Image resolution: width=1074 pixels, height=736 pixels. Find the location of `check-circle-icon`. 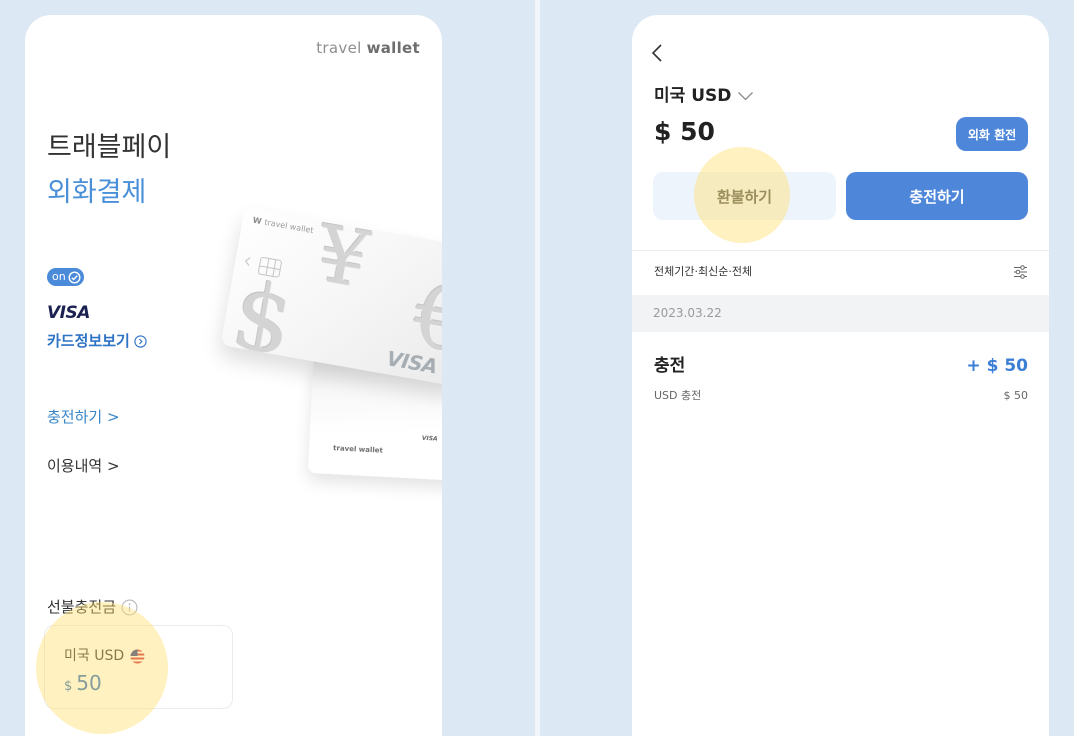

check-circle-icon is located at coordinates (74, 277).